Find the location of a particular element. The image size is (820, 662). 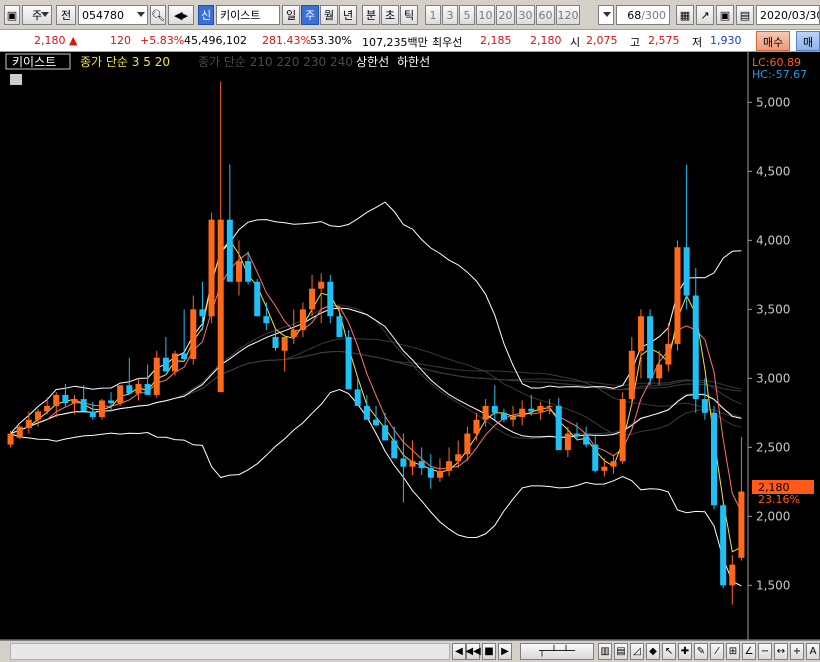

speaker-icon: ◀▸ is located at coordinates (181, 15).